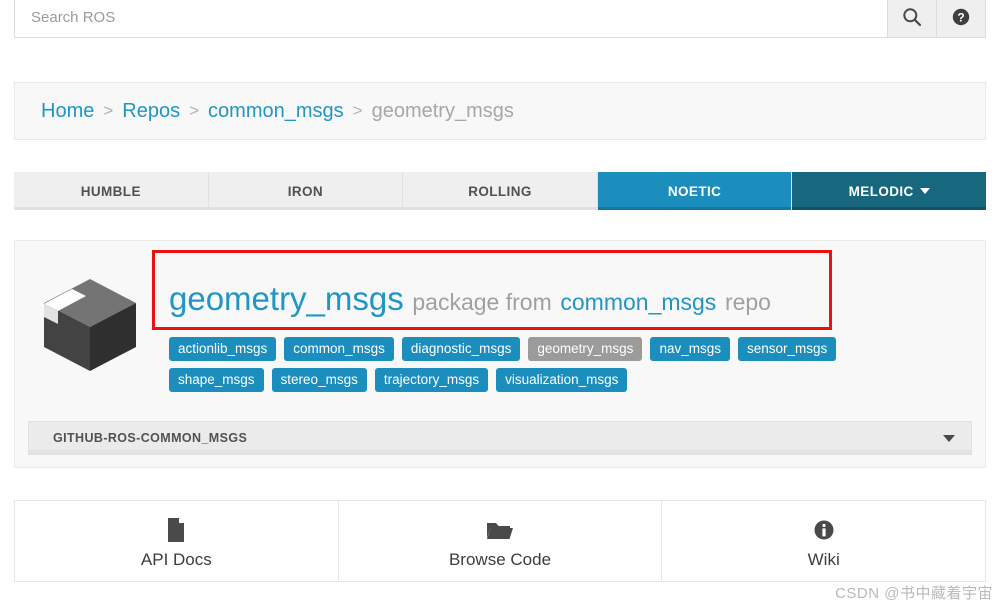  I want to click on action-label: Wiki, so click(823, 559).